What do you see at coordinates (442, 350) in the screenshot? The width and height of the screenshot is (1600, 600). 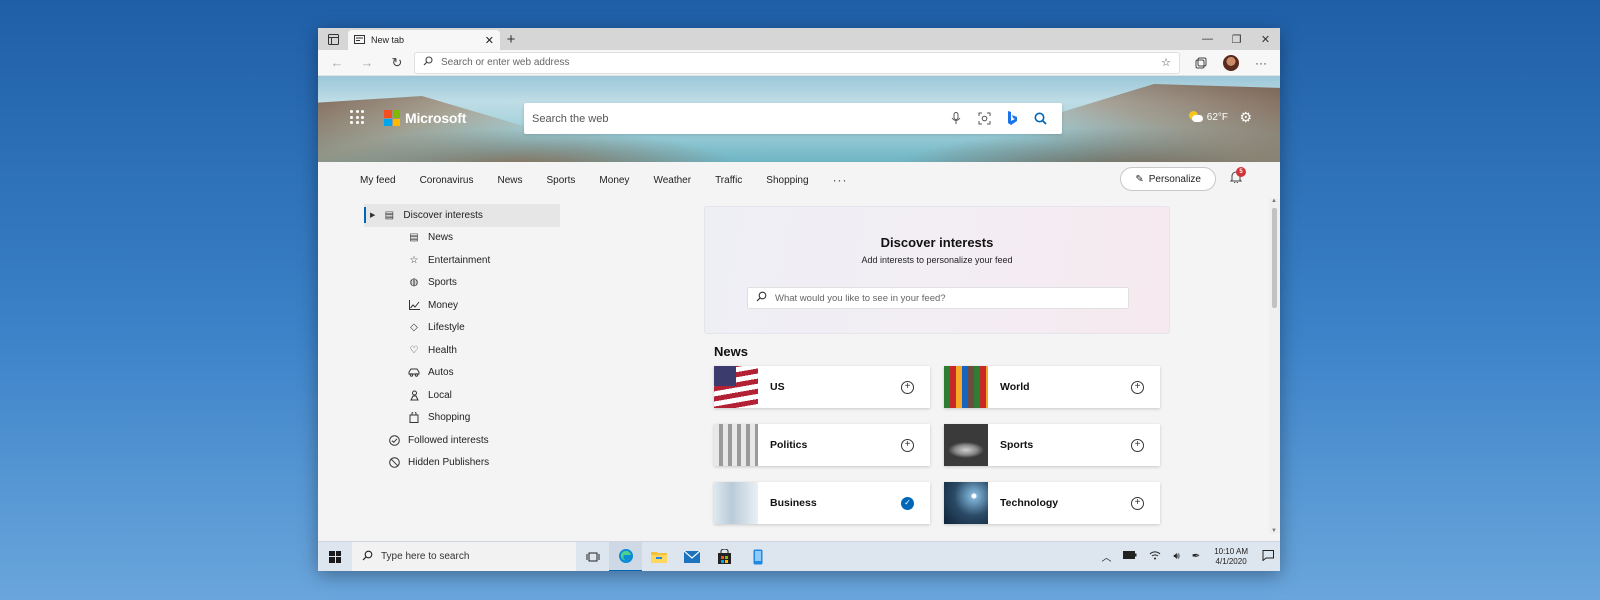 I see `sidebar-label: Health` at bounding box center [442, 350].